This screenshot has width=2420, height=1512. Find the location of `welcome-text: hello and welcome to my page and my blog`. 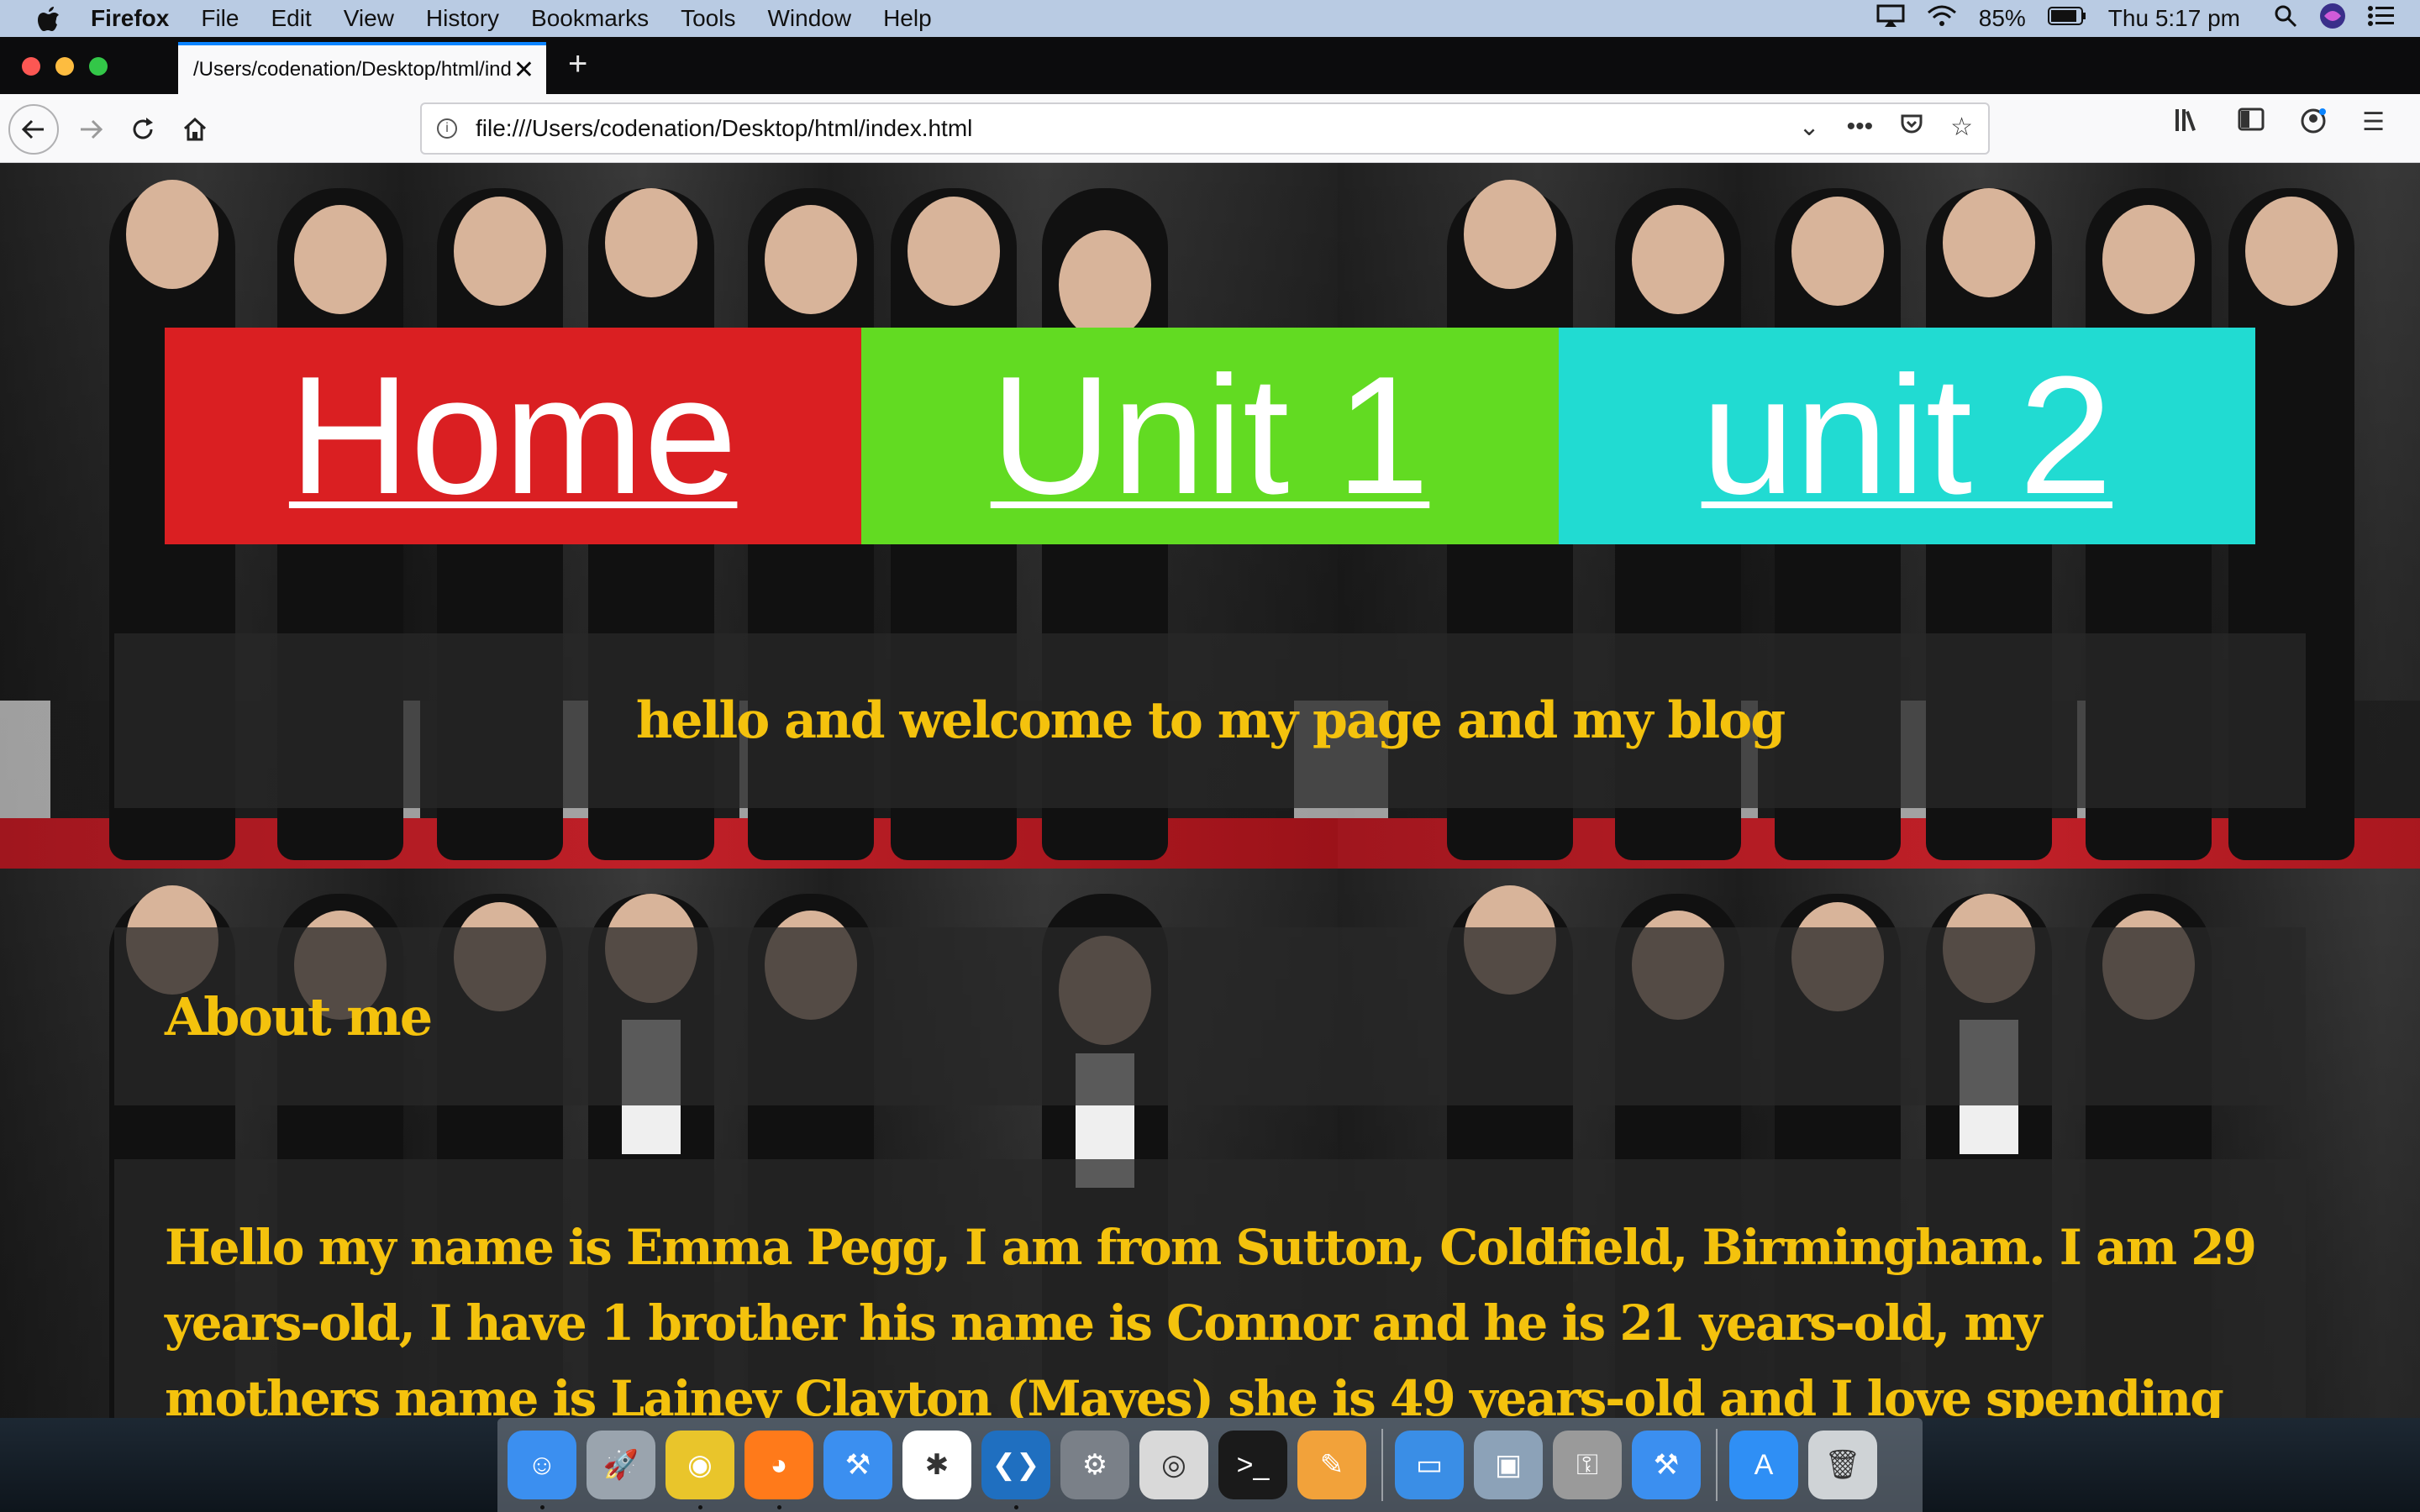

welcome-text: hello and welcome to my page and my blog is located at coordinates (1210, 720).